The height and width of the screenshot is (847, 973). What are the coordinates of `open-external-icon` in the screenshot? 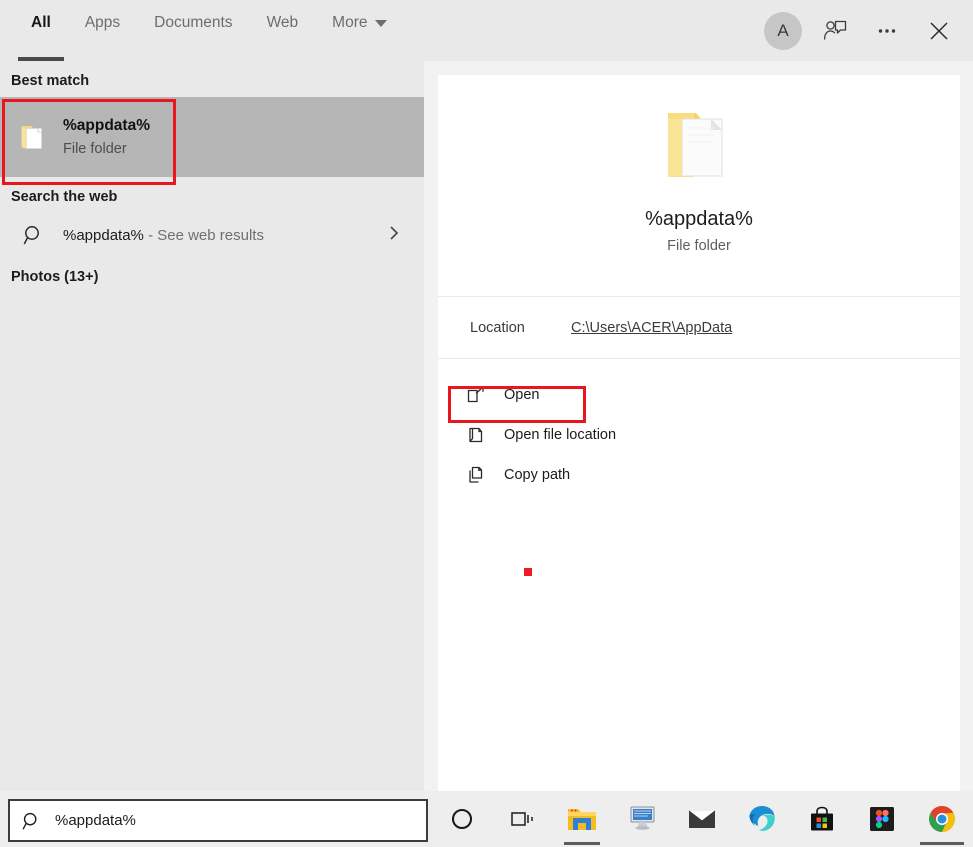 It's located at (483, 395).